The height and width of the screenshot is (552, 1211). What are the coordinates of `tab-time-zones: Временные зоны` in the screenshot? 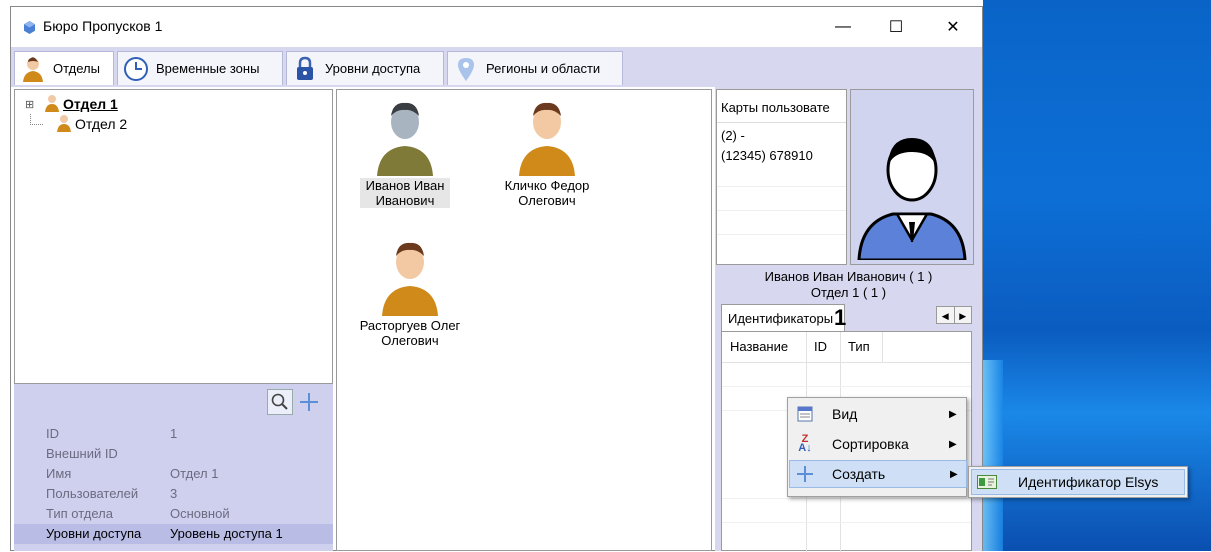 It's located at (200, 68).